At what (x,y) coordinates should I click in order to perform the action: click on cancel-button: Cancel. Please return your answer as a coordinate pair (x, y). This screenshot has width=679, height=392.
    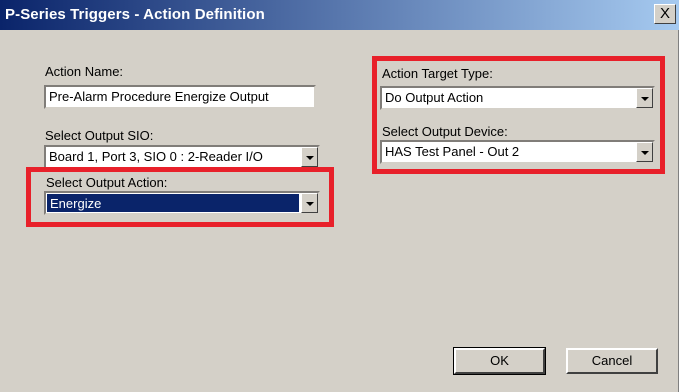
    Looking at the image, I should click on (612, 361).